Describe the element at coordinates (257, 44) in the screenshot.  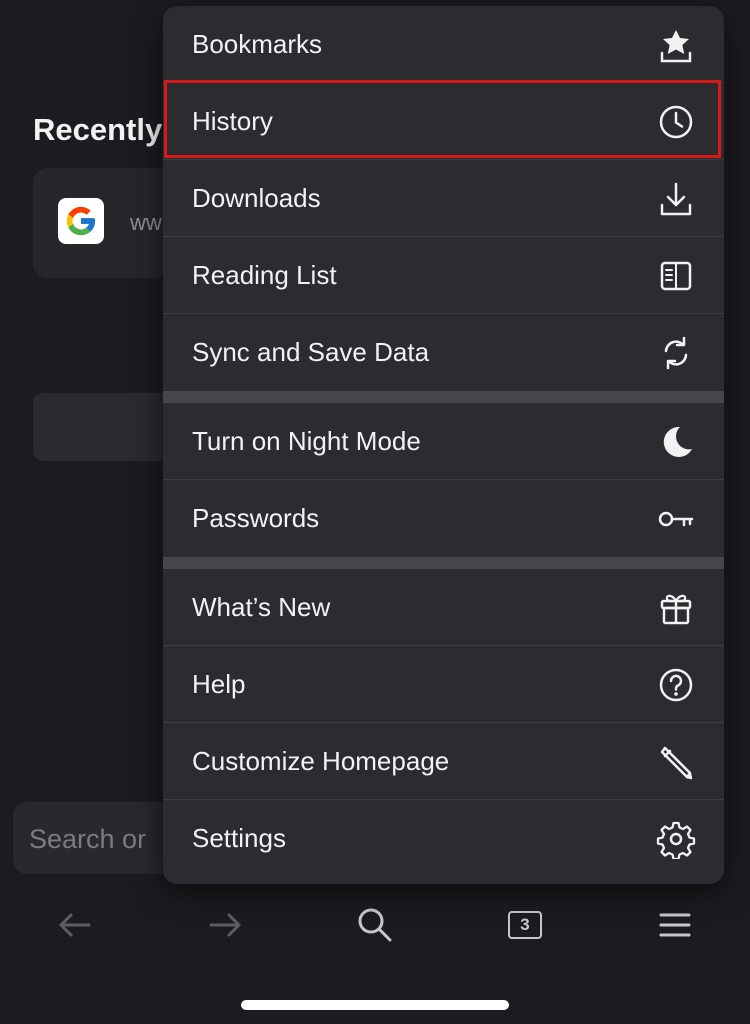
I see `menu-item-label: Bookmarks` at that location.